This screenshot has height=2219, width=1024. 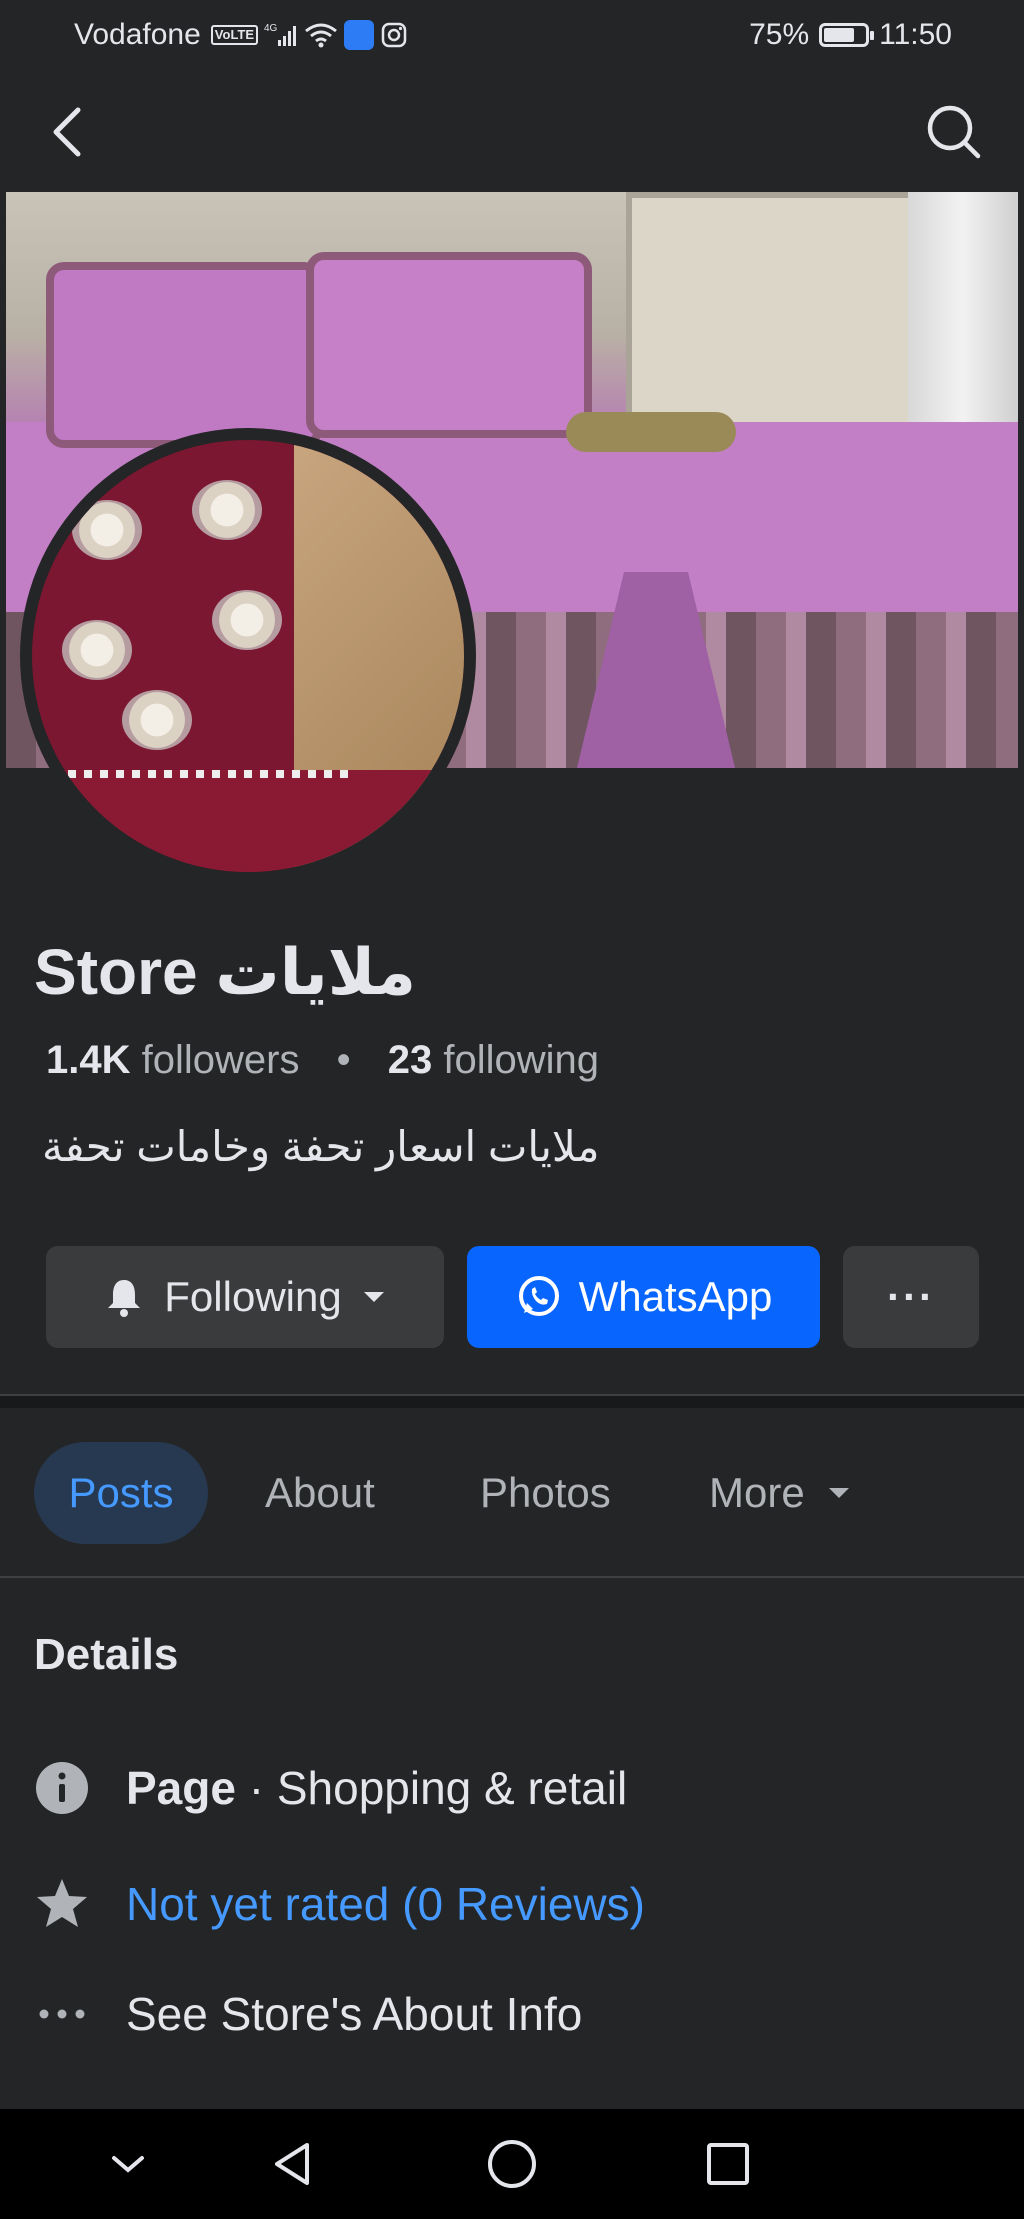 I want to click on tabs-divider, so click(x=512, y=1577).